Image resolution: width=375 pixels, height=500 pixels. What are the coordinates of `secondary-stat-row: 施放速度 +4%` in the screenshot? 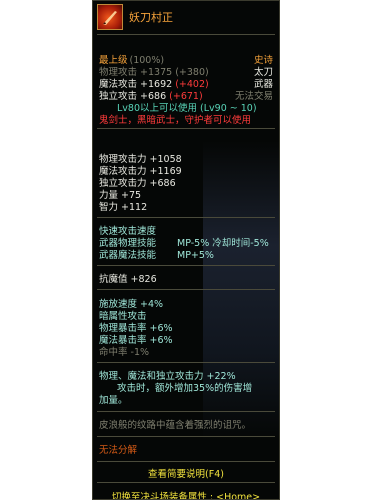 It's located at (186, 304).